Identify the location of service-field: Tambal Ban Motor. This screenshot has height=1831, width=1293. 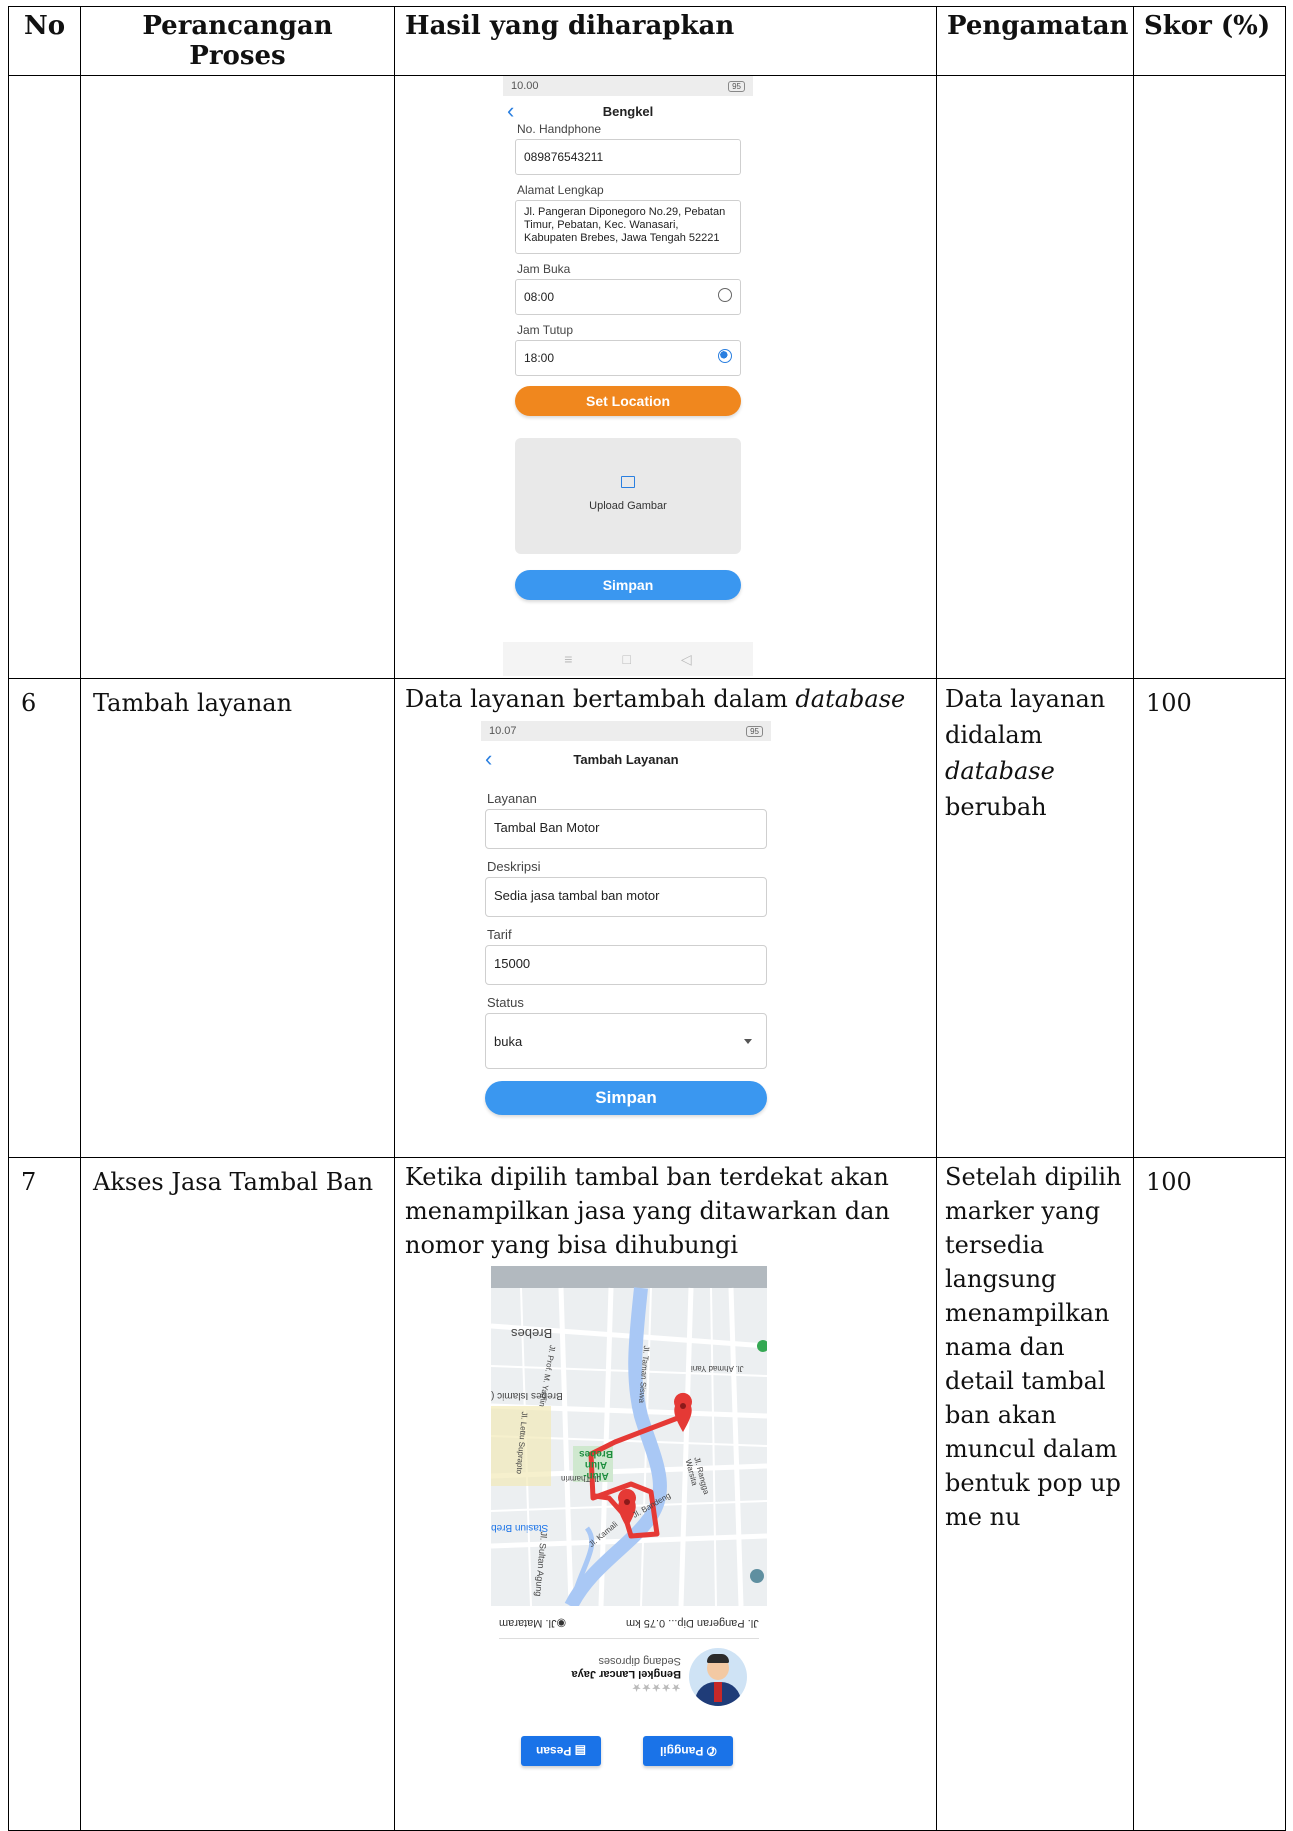
(626, 829).